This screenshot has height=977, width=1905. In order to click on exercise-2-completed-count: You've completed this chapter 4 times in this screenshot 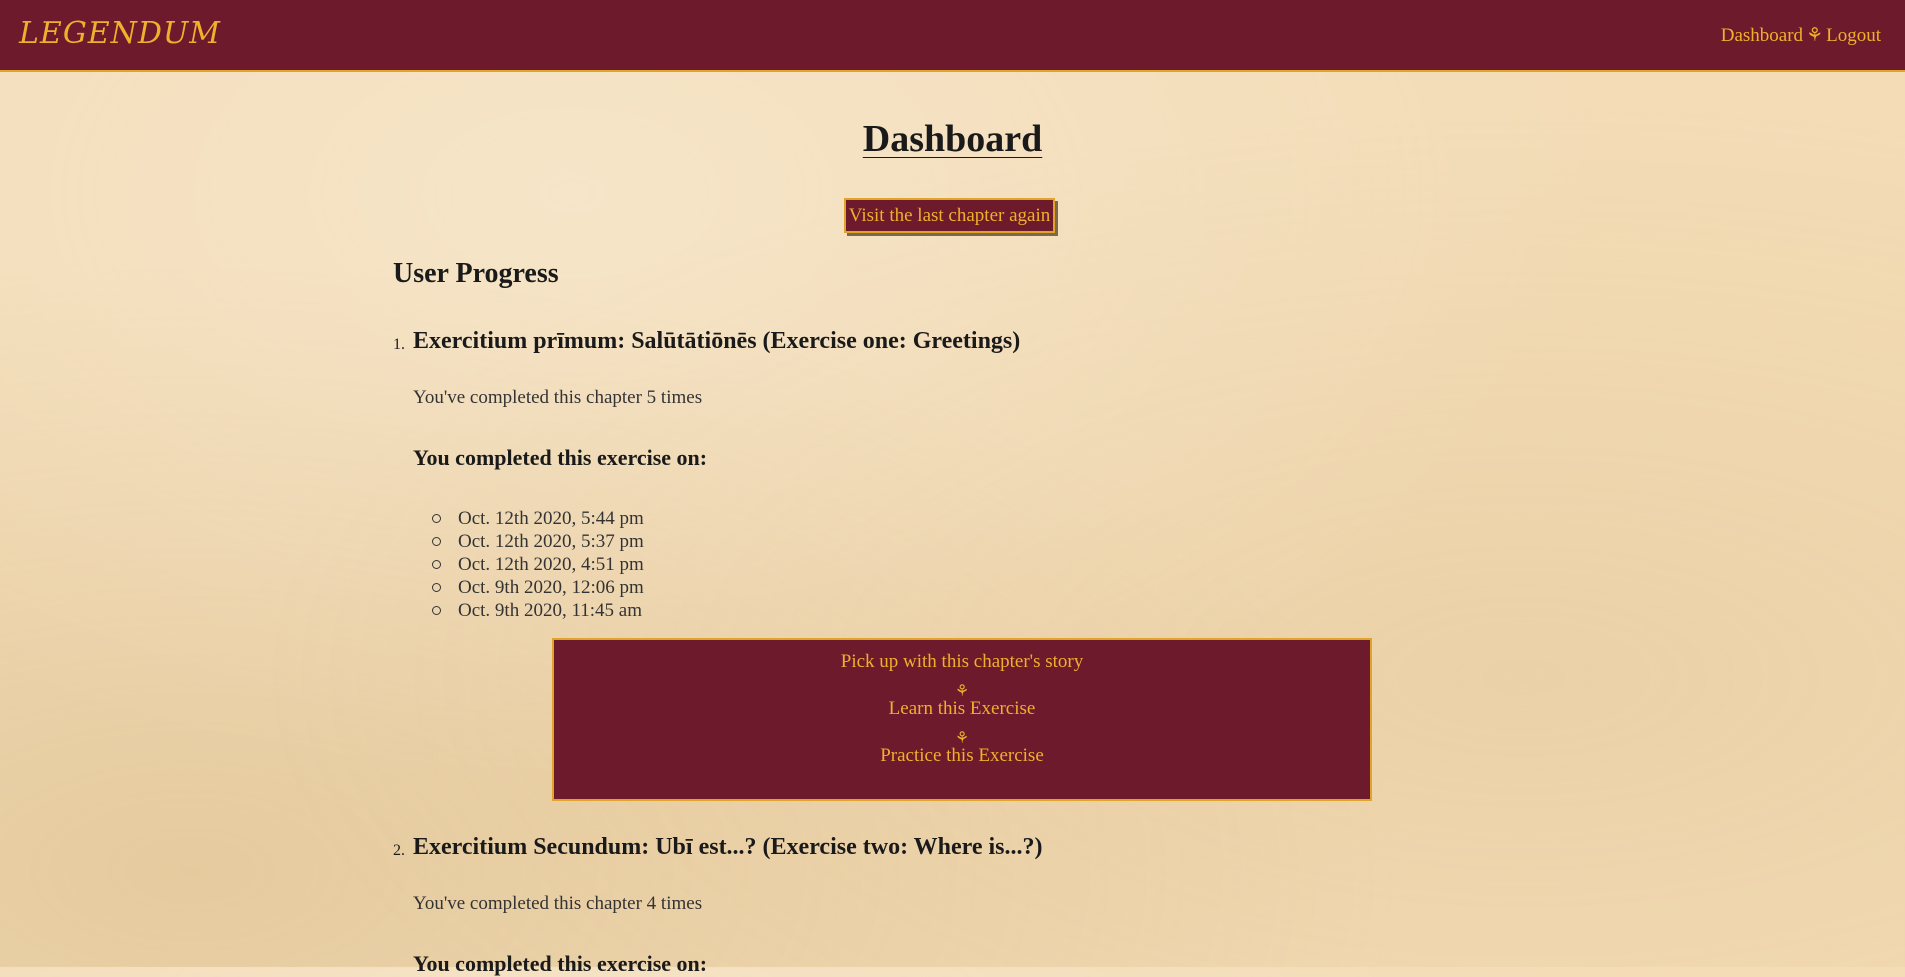, I will do `click(558, 903)`.